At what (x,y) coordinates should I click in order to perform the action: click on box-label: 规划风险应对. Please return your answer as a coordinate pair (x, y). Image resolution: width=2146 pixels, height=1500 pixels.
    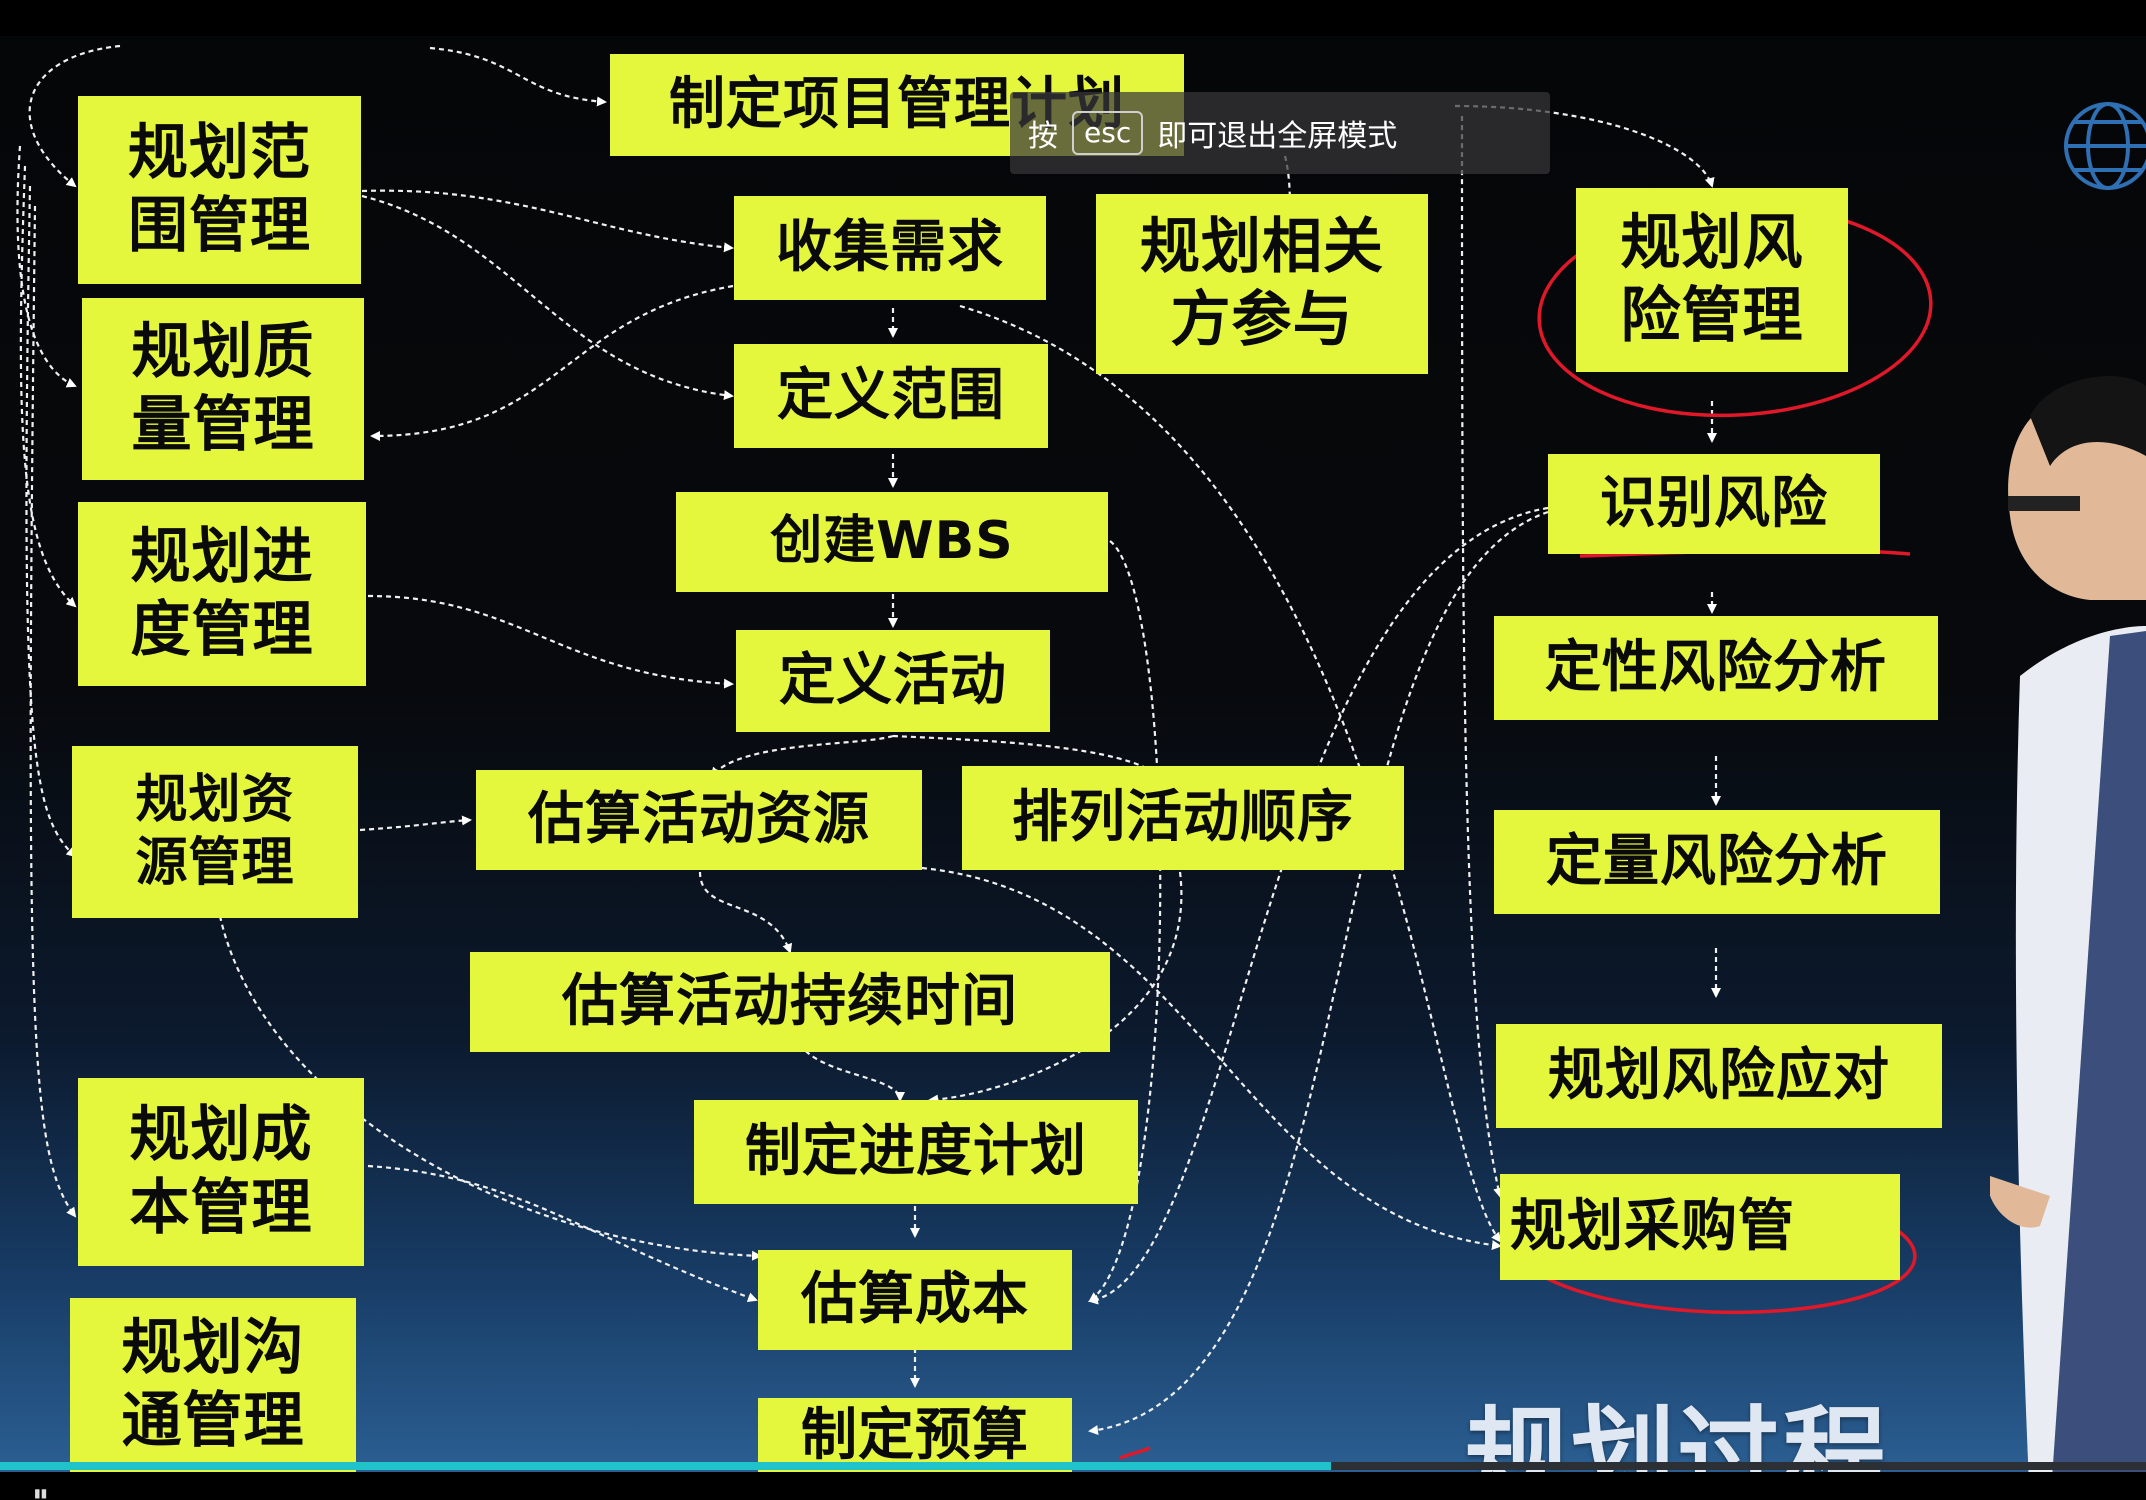
    Looking at the image, I should click on (1719, 1075).